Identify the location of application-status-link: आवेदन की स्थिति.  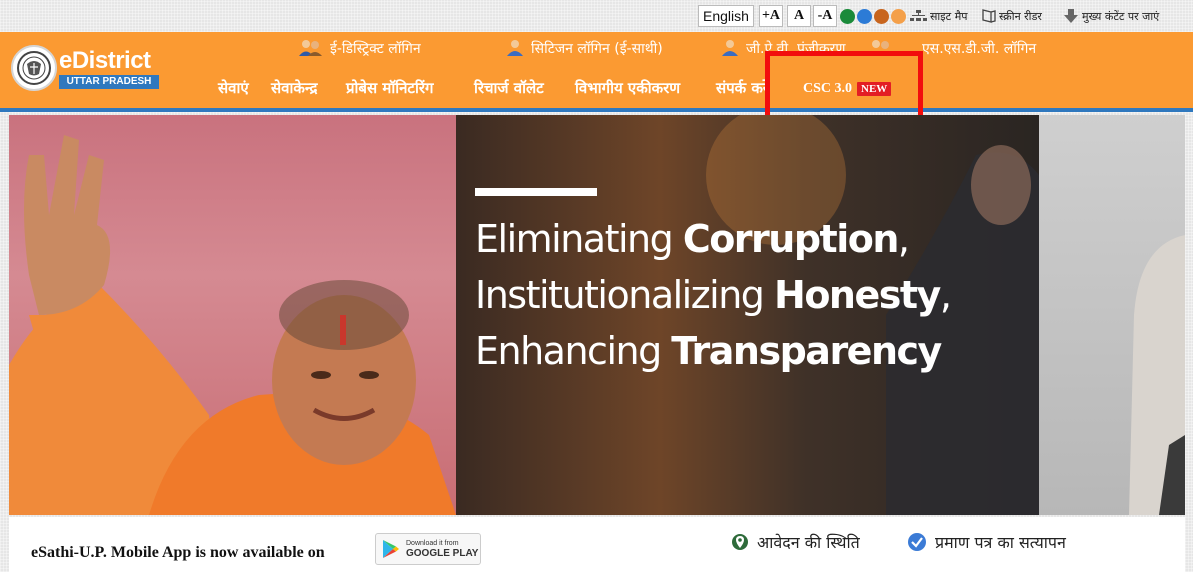
(795, 542).